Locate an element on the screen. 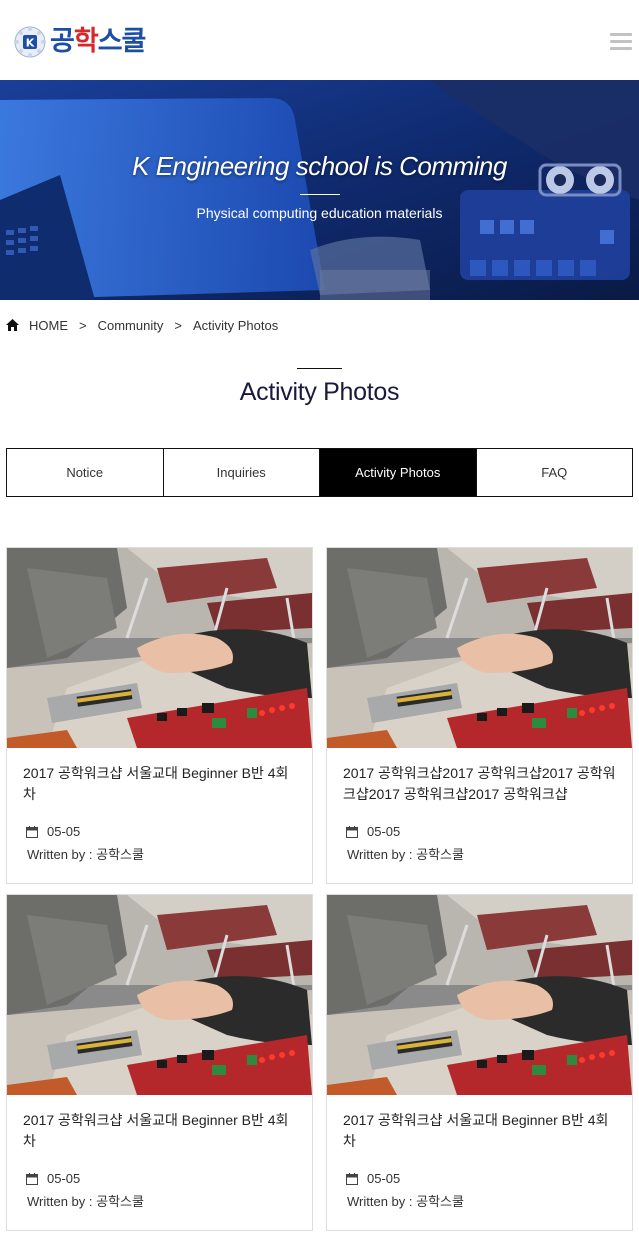  logo-text-part2: 학 is located at coordinates (86, 41).